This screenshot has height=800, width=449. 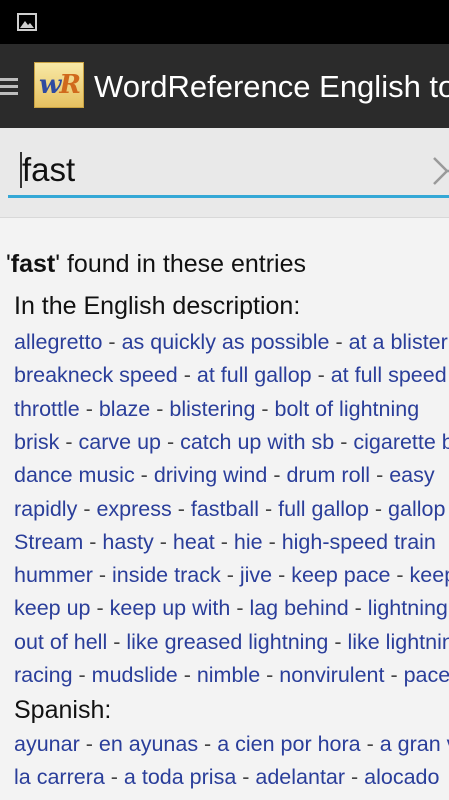 I want to click on entry-link: hie, so click(x=248, y=542).